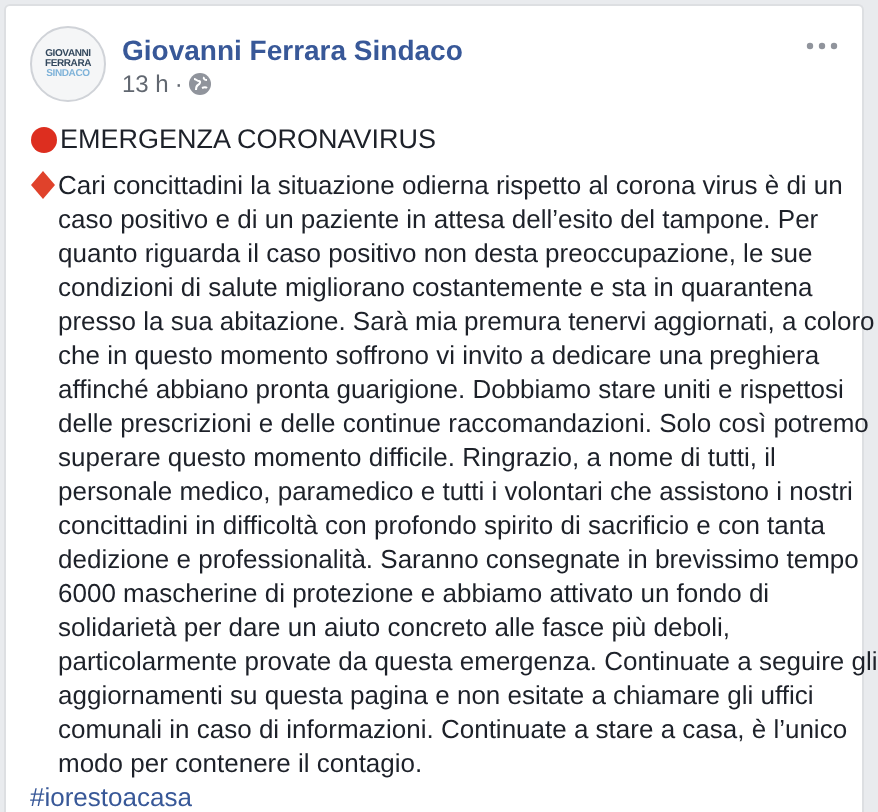  Describe the element at coordinates (43, 185) in the screenshot. I see `diamond-icon` at that location.